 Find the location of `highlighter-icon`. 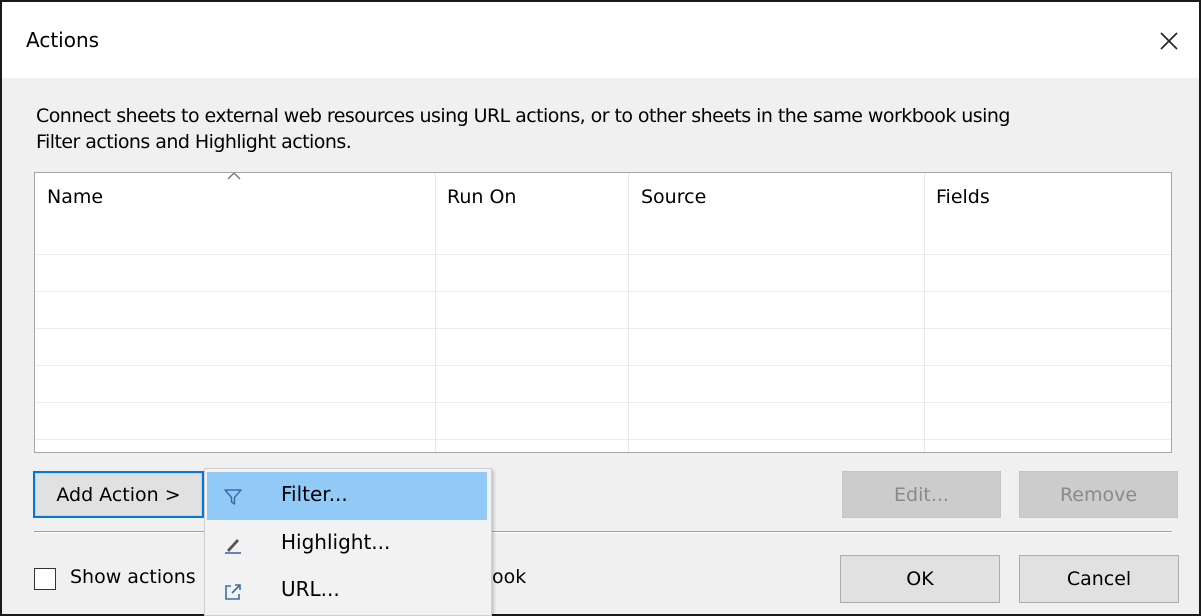

highlighter-icon is located at coordinates (233, 546).